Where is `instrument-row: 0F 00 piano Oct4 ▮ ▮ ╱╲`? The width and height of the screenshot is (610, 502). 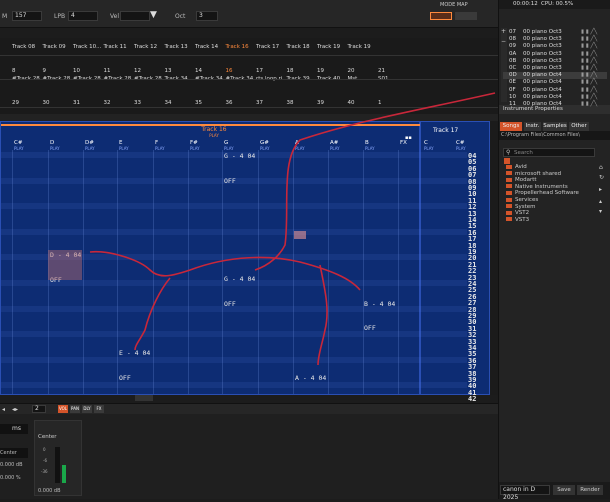
instrument-row: 0F 00 piano Oct4 ▮ ▮ ╱╲ is located at coordinates (555, 90).